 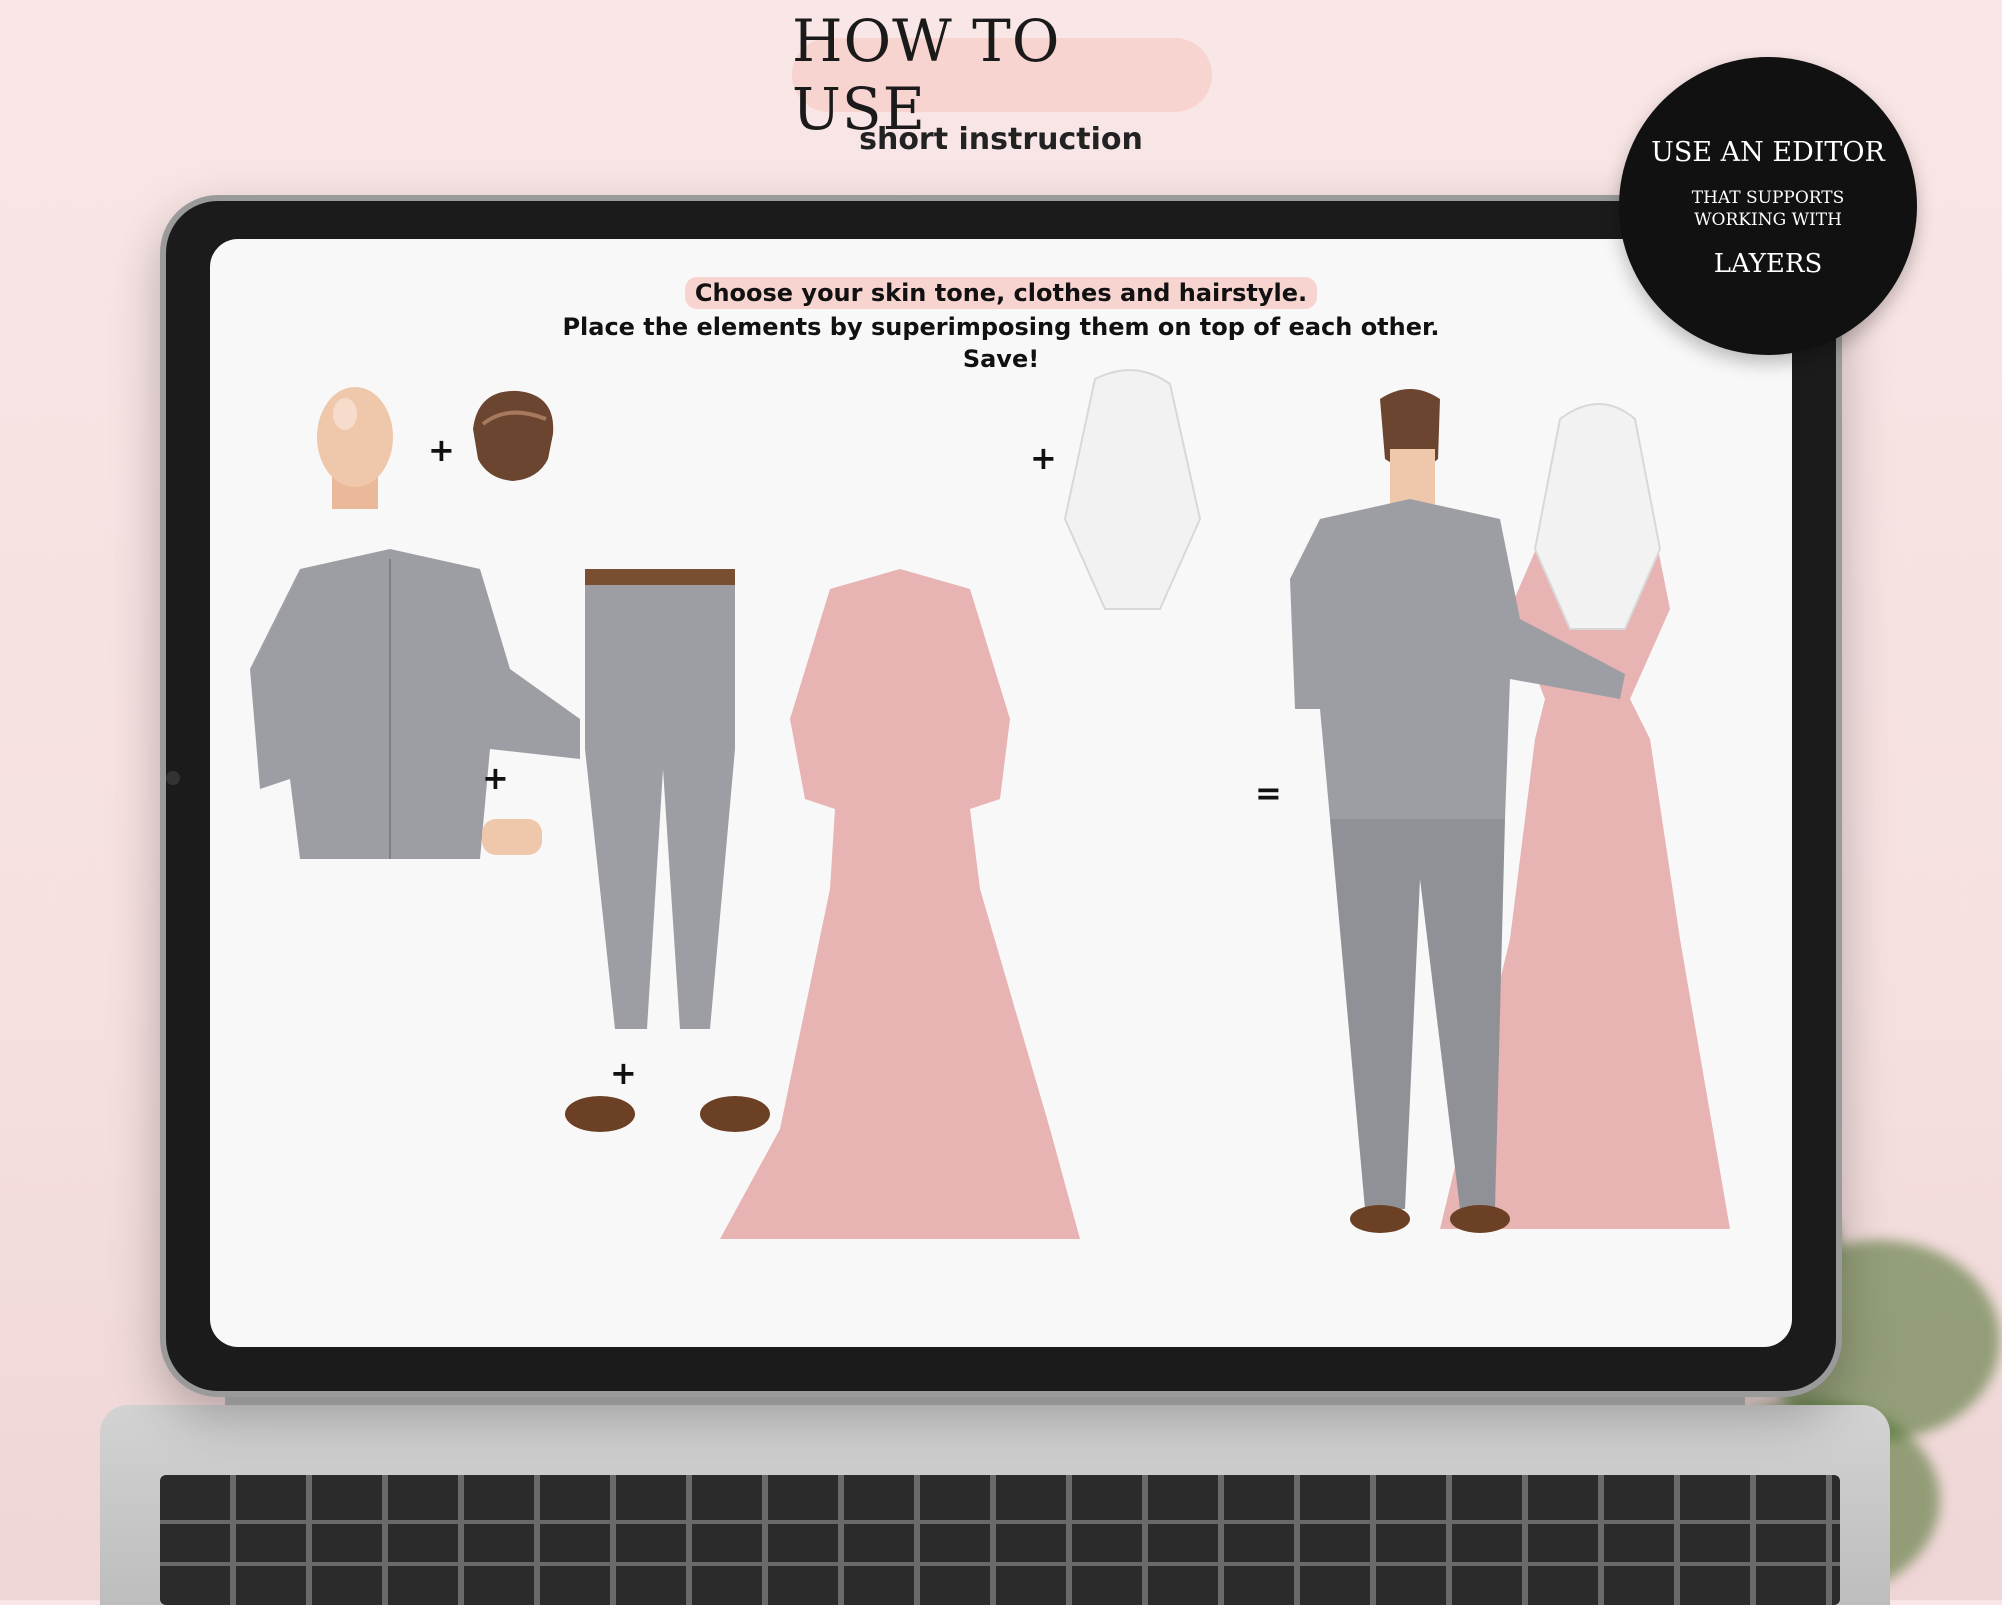 What do you see at coordinates (1768, 220) in the screenshot?
I see `badge-line-2b: WORKING WITH` at bounding box center [1768, 220].